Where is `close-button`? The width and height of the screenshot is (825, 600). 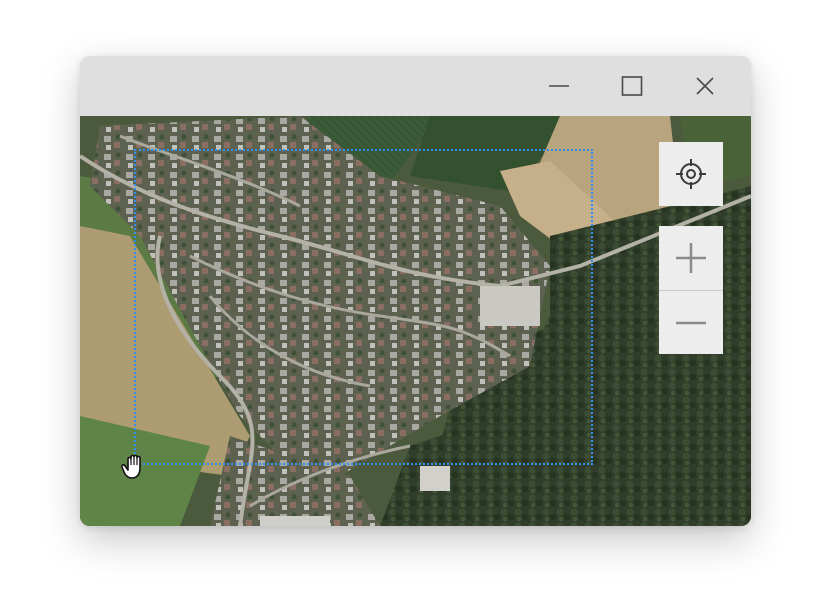
close-button is located at coordinates (705, 86).